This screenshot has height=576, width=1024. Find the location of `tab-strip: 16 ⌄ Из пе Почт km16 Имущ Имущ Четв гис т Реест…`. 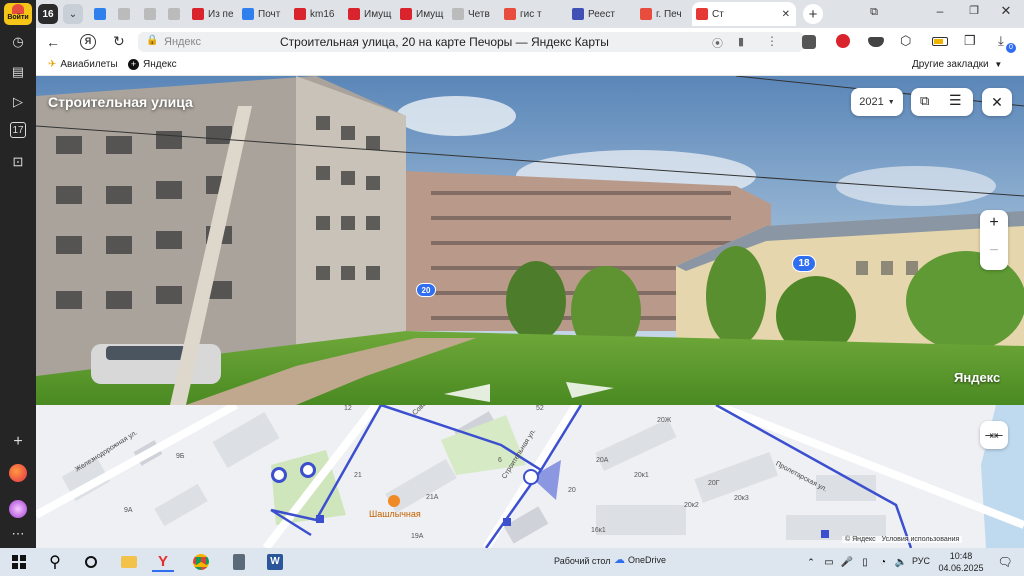

tab-strip: 16 ⌄ Из пе Почт km16 Имущ Имущ Четв гис т Реест… is located at coordinates (512, 14).